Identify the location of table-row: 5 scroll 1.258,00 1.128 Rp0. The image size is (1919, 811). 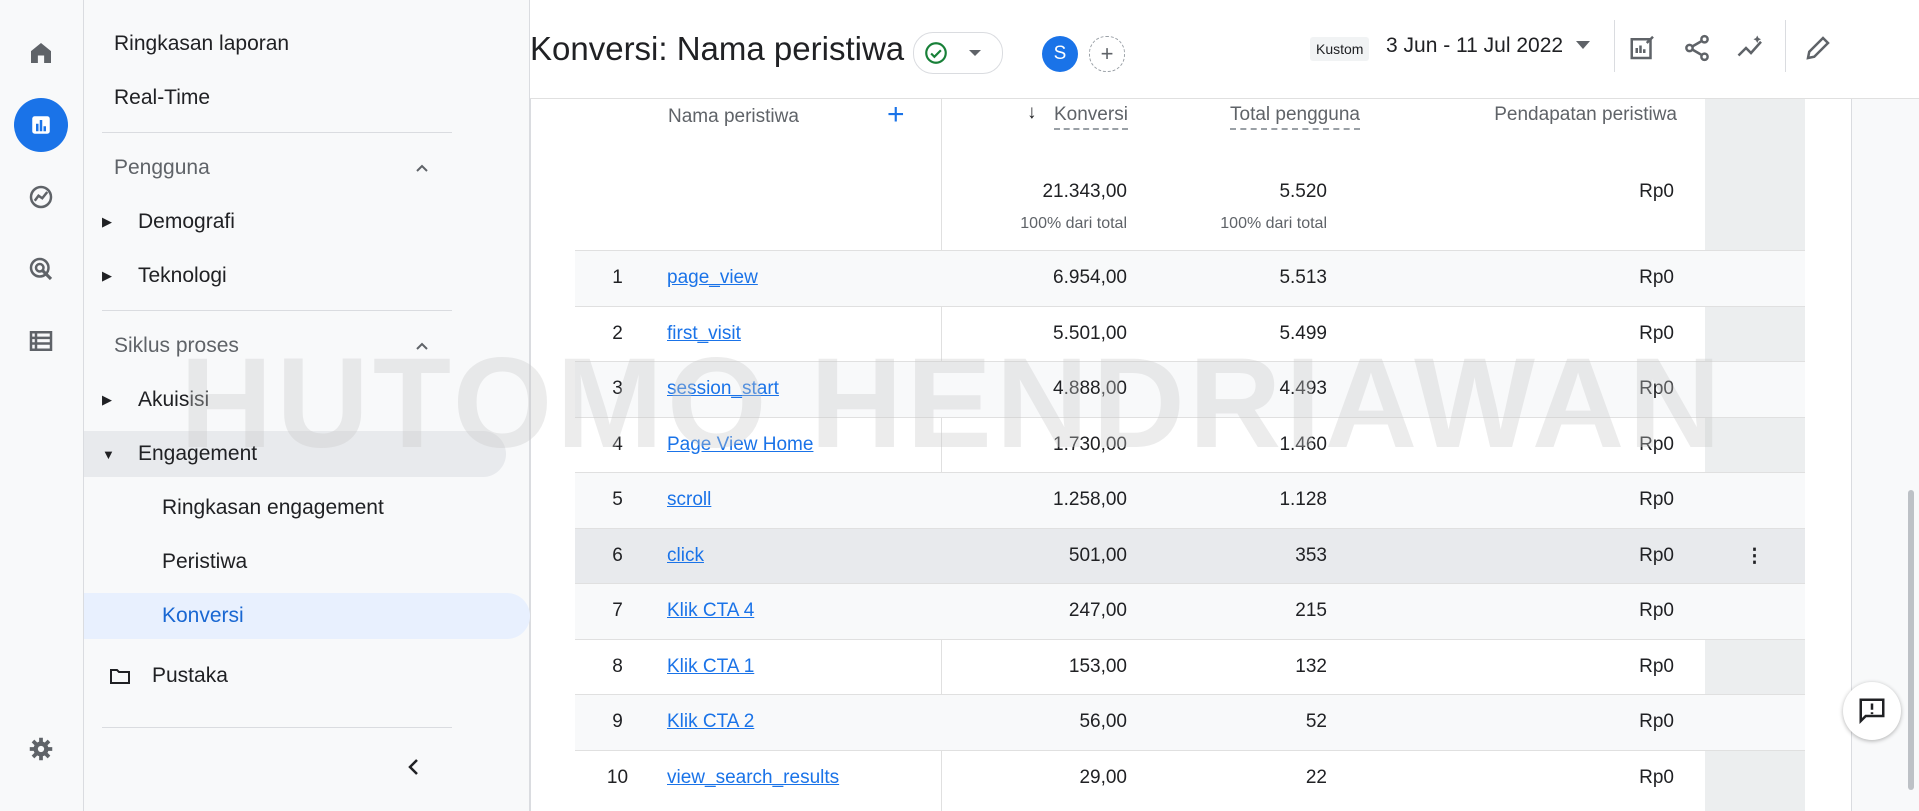
(1190, 500).